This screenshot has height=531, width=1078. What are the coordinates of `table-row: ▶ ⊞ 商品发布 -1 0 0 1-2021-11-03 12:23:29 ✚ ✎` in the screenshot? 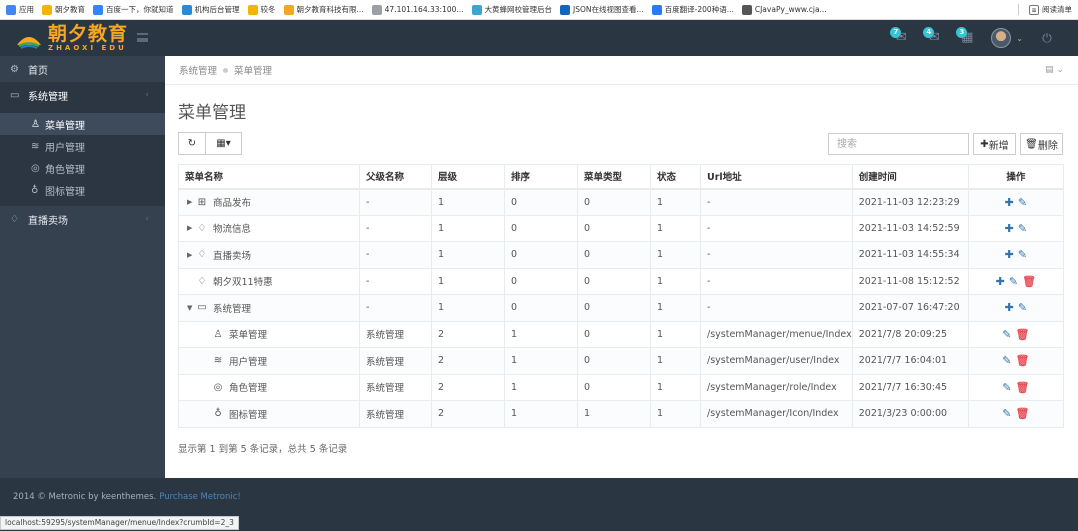 It's located at (621, 202).